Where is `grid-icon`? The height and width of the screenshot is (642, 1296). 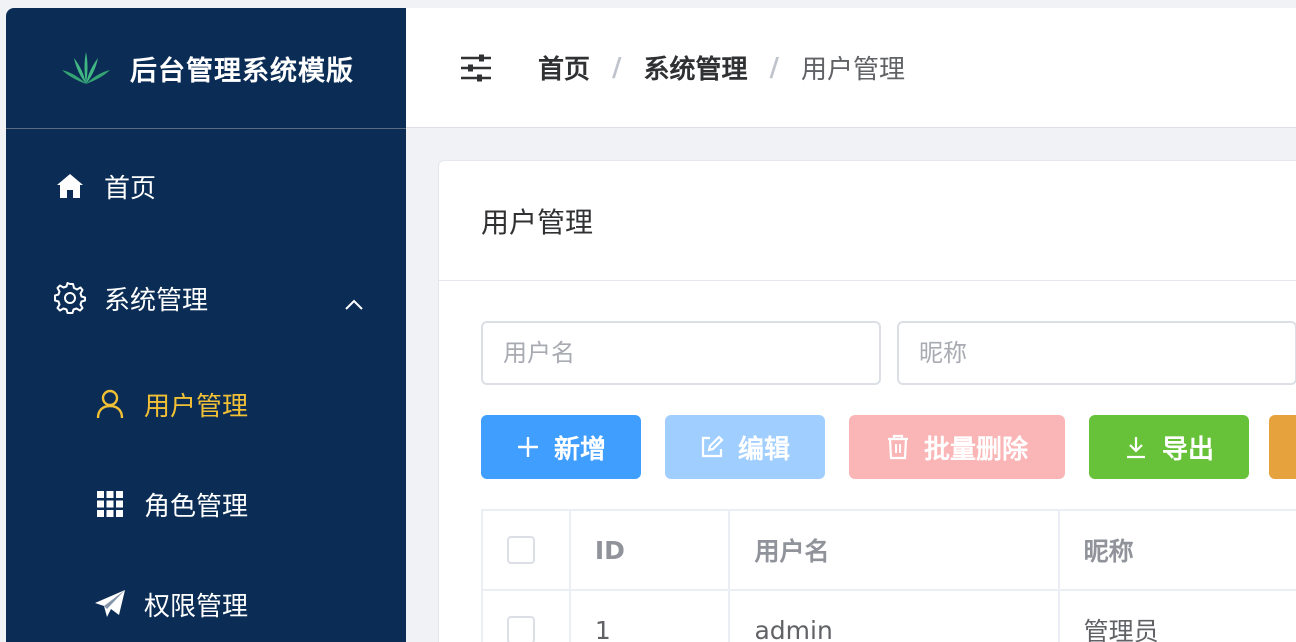
grid-icon is located at coordinates (110, 504).